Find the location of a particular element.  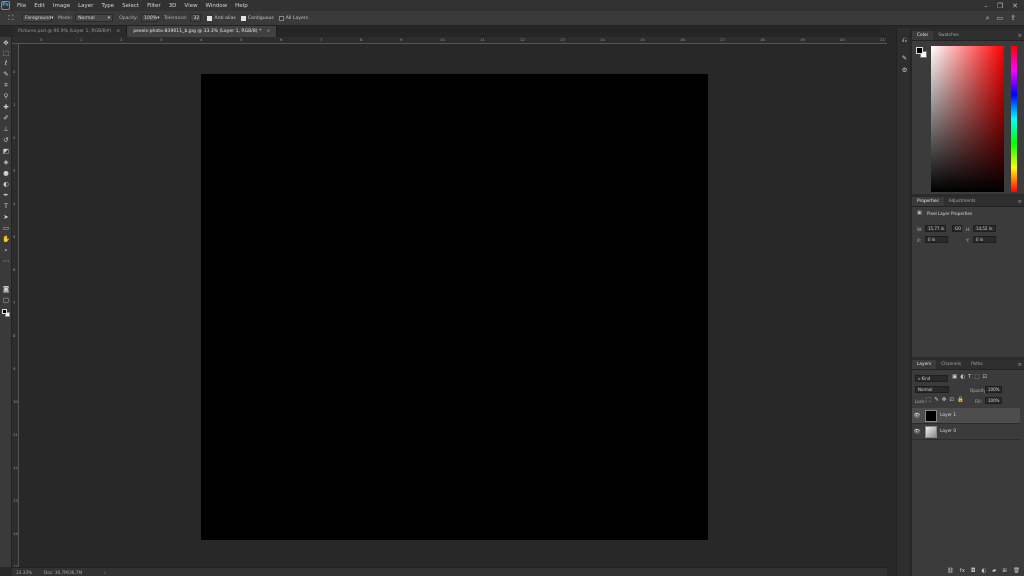

share-icon: ⇪ is located at coordinates (1013, 18).